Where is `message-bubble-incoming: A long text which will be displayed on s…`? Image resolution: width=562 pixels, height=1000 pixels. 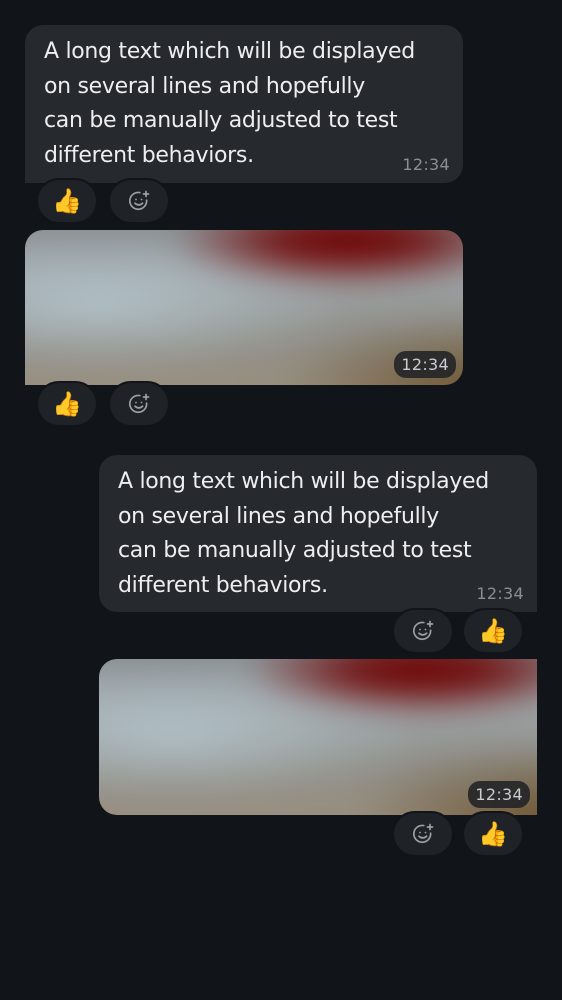 message-bubble-incoming: A long text which will be displayed on s… is located at coordinates (244, 104).